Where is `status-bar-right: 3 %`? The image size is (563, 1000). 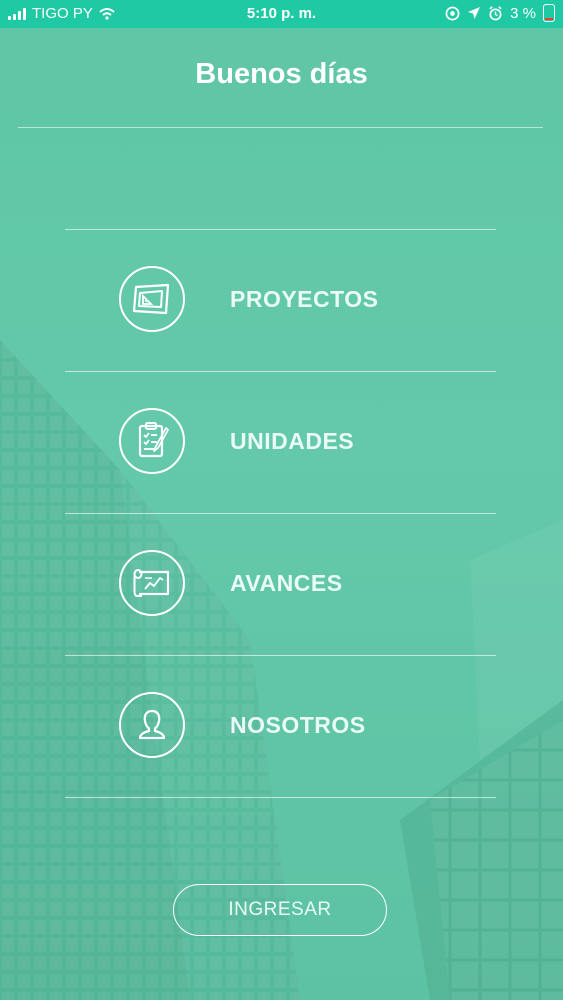
status-bar-right: 3 % is located at coordinates (500, 13).